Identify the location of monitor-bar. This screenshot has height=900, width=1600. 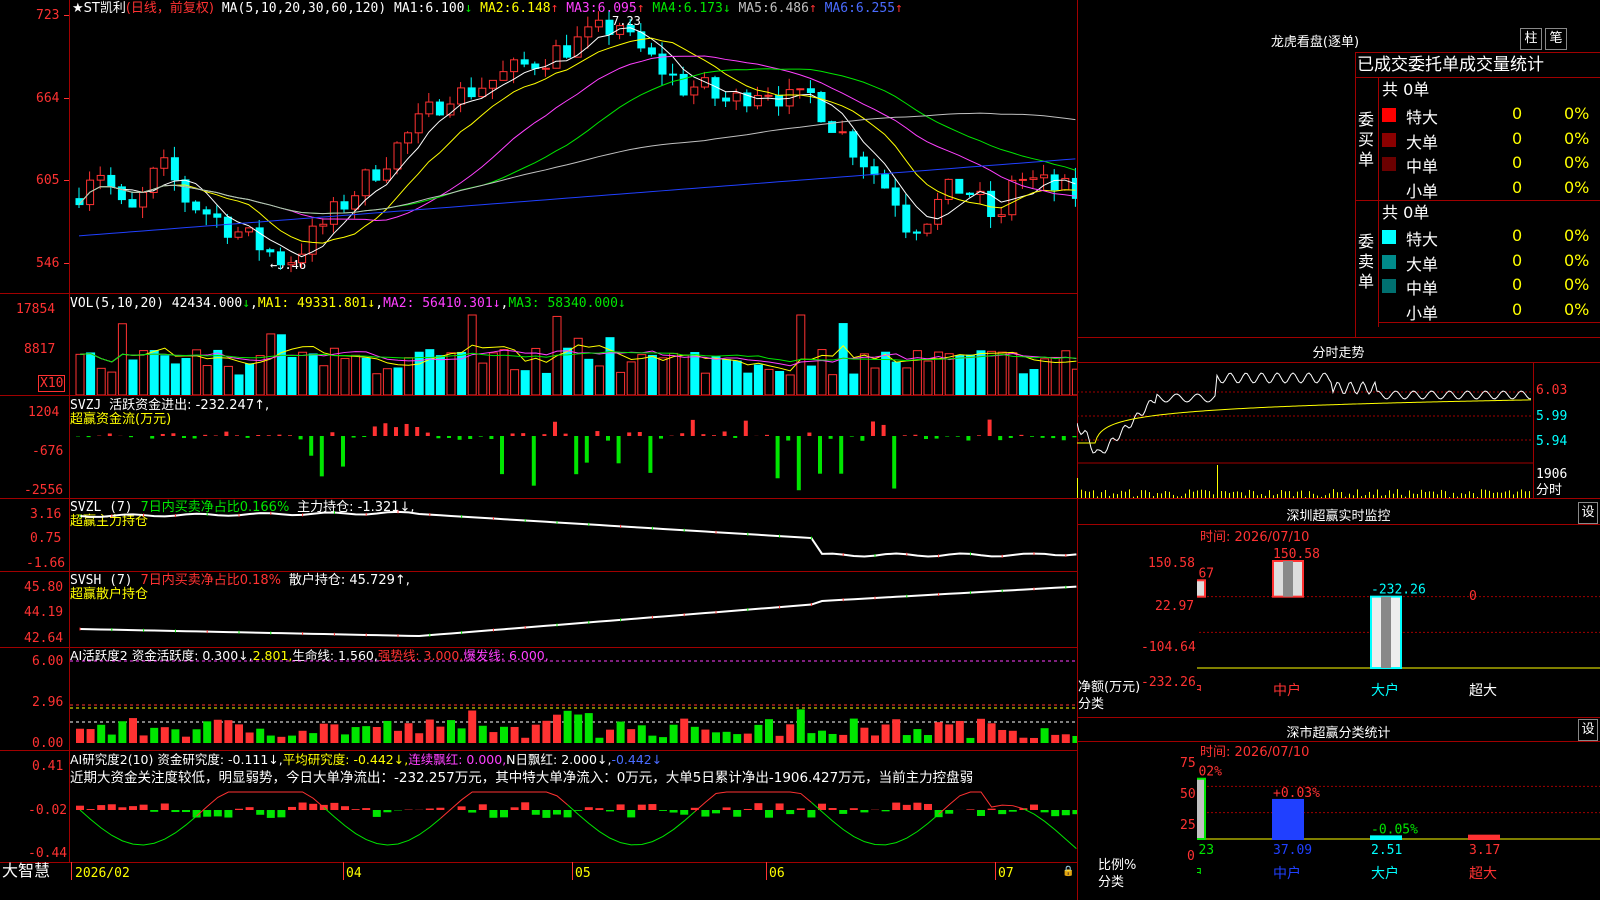
(1386, 632).